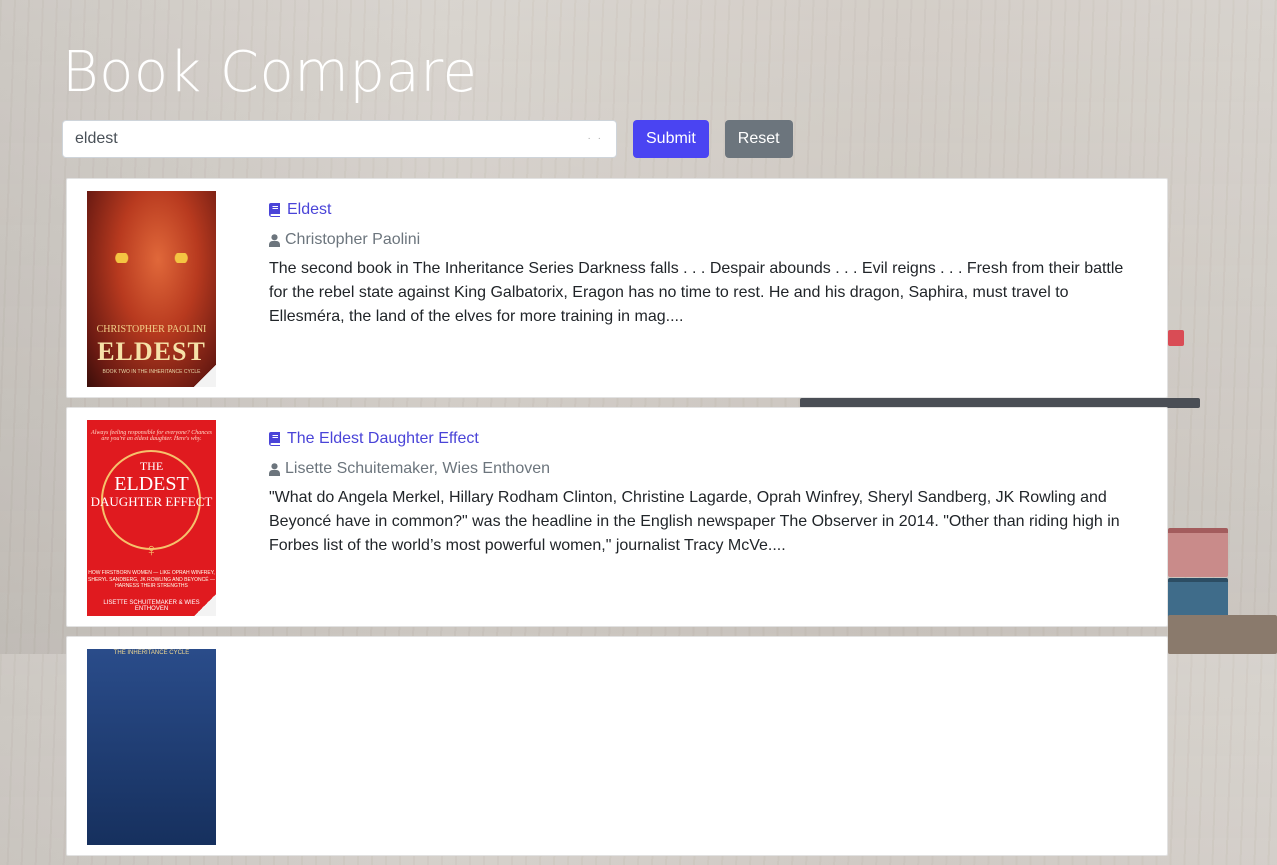 This screenshot has height=865, width=1277. What do you see at coordinates (353, 239) in the screenshot?
I see `result-author-name: Christopher Paolini` at bounding box center [353, 239].